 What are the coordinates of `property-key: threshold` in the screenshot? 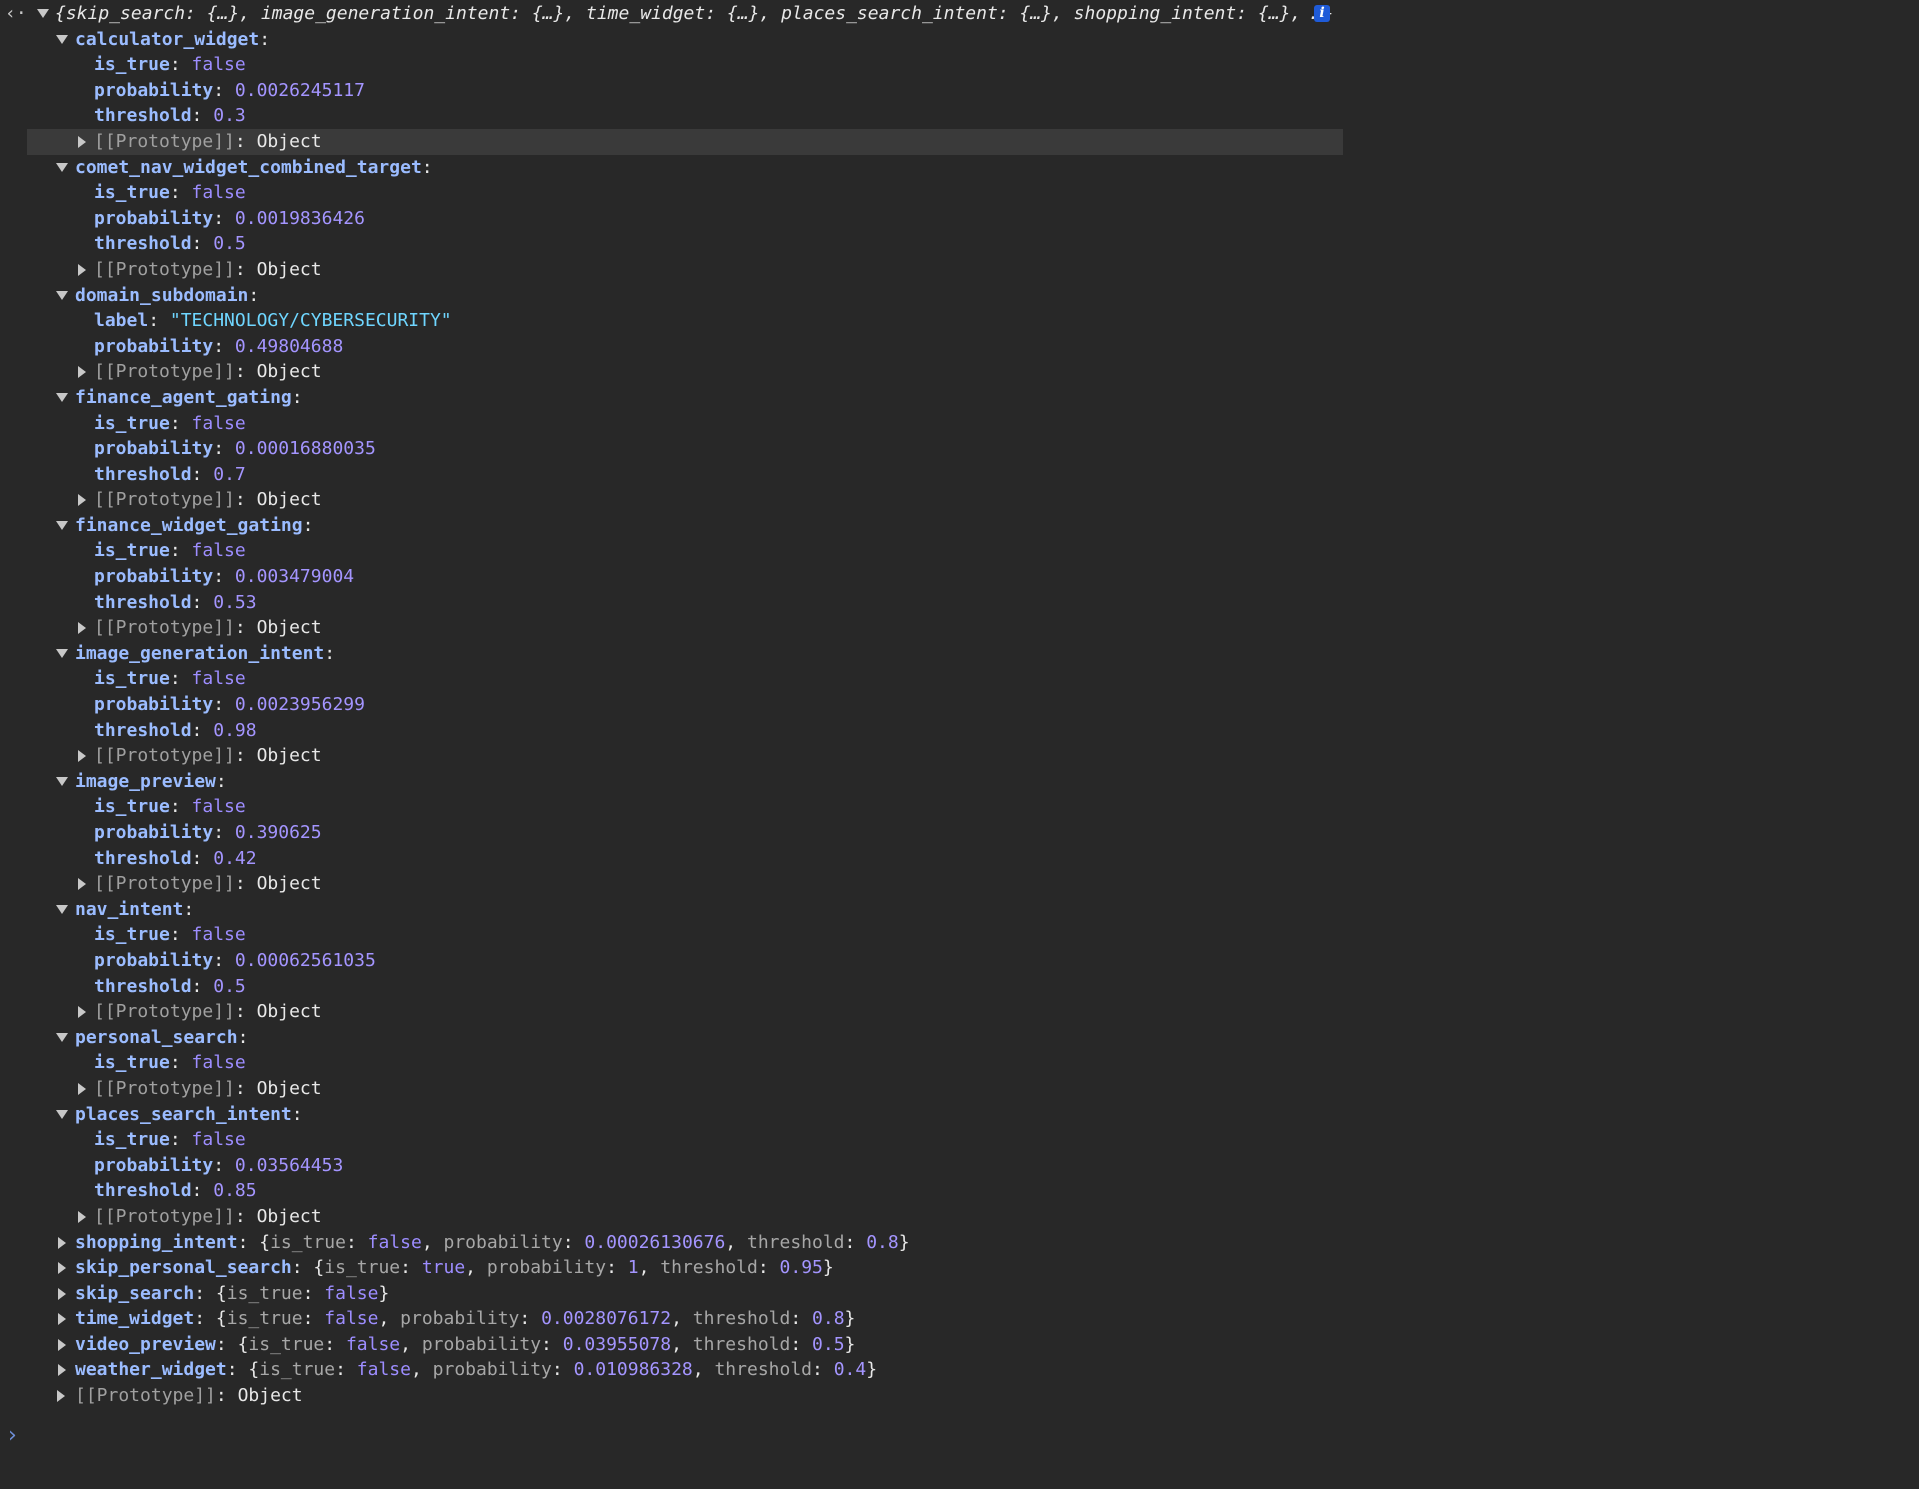 It's located at (143, 986).